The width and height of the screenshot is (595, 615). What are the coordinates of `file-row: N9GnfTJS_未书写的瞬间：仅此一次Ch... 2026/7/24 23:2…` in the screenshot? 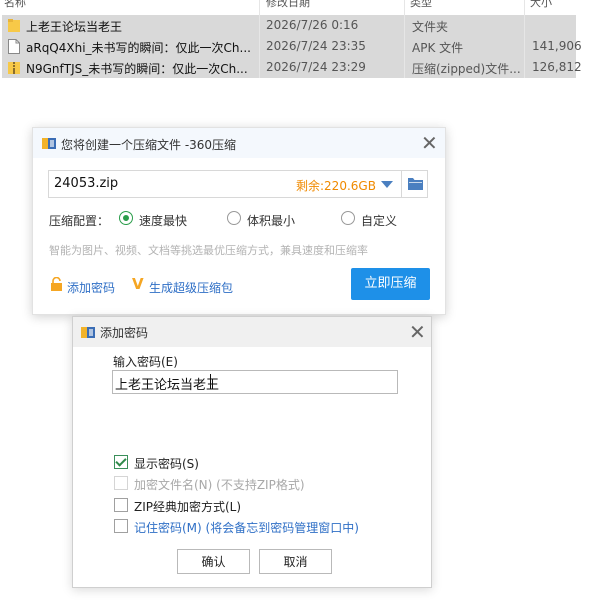 It's located at (292, 67).